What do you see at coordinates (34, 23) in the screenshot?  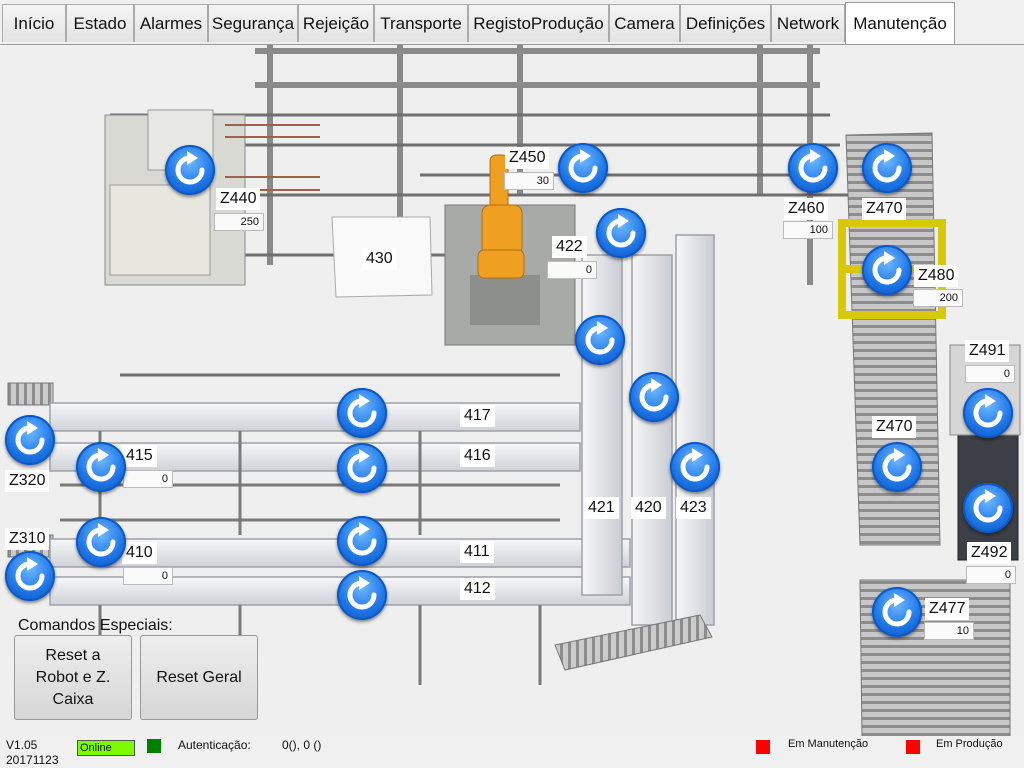 I see `tab-inicio: Início` at bounding box center [34, 23].